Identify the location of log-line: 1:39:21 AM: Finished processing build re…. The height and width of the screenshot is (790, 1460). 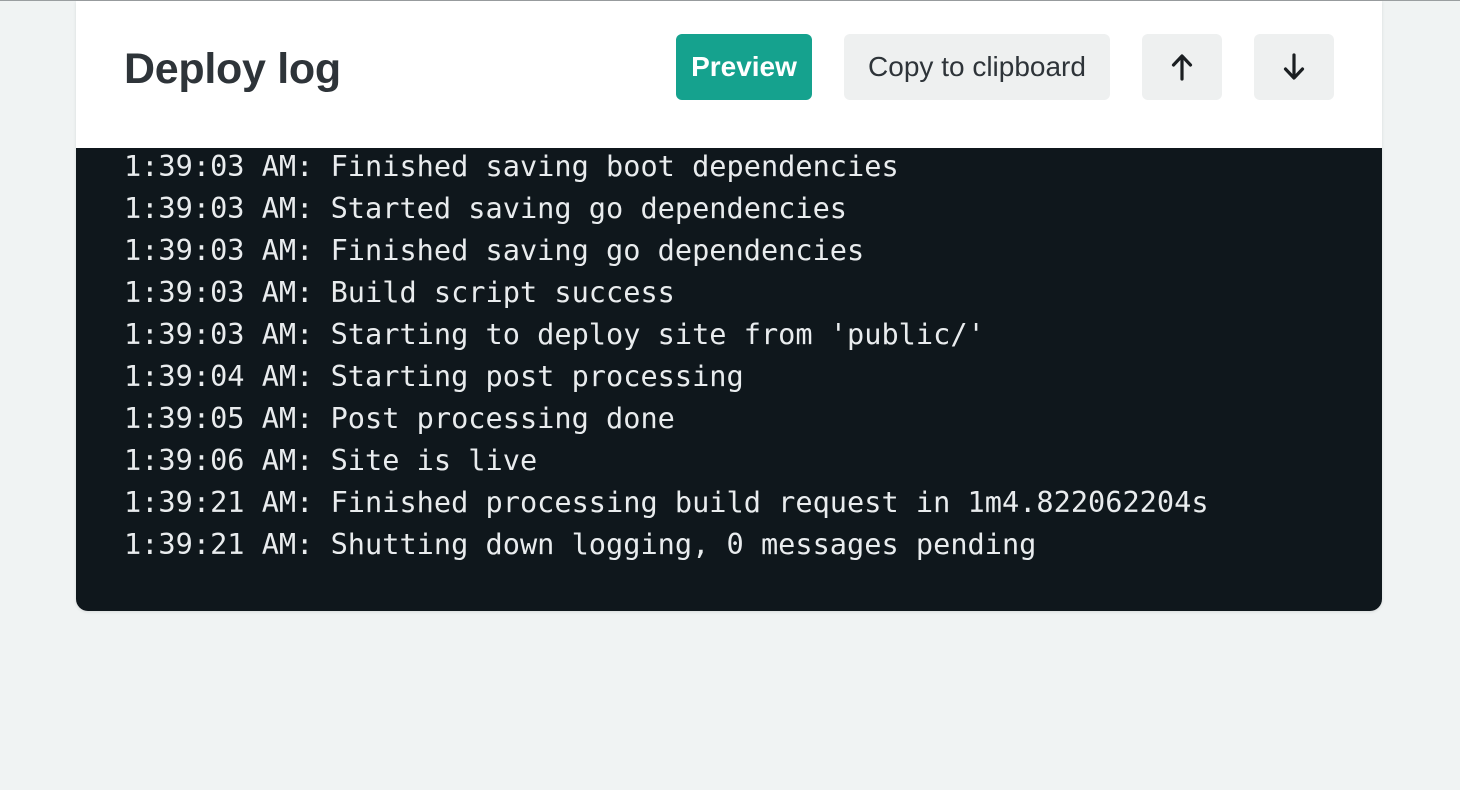
(666, 502).